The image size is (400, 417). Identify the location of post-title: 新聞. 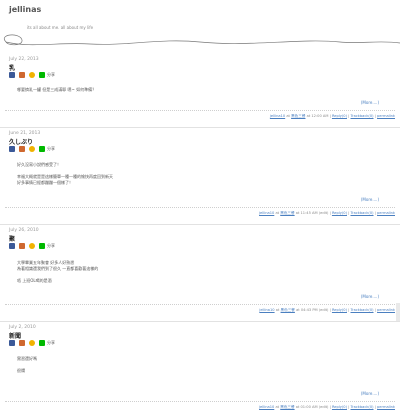
(15, 335).